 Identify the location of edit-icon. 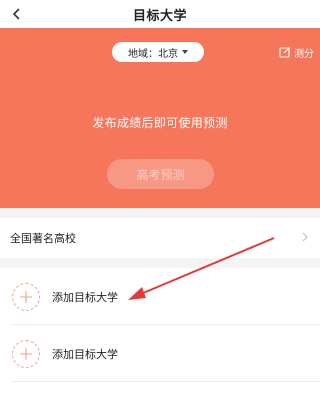
(284, 52).